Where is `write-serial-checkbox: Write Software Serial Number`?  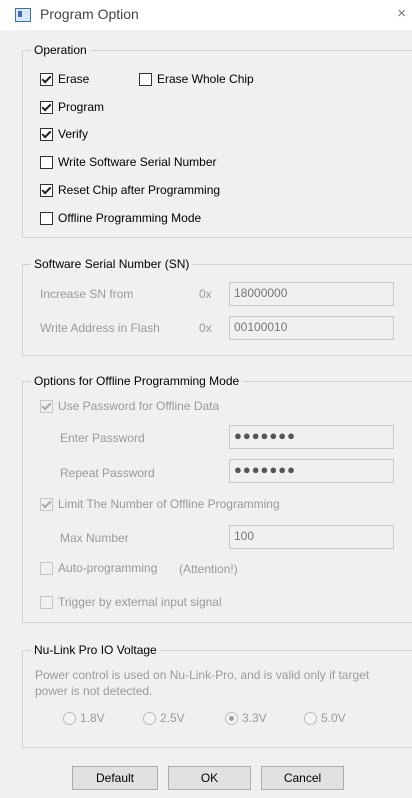 write-serial-checkbox: Write Software Serial Number is located at coordinates (128, 162).